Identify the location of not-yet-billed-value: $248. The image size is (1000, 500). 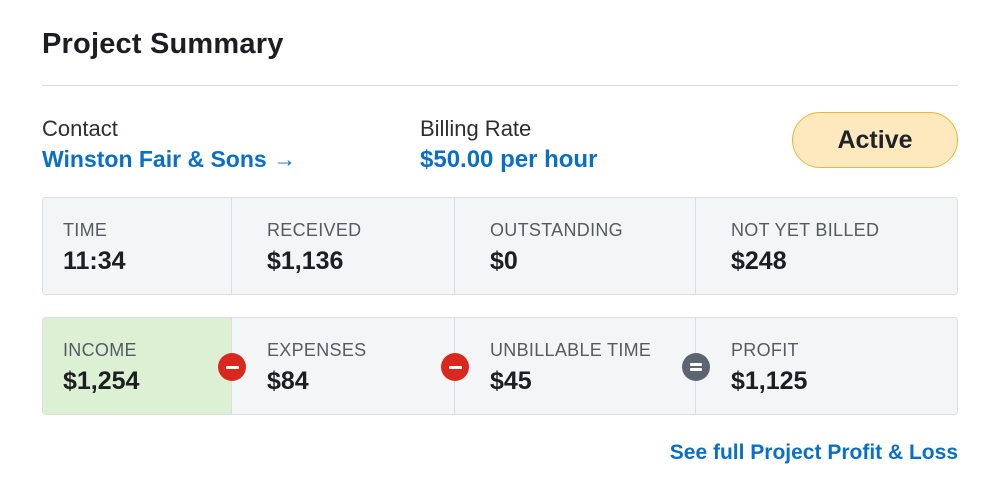
(759, 261).